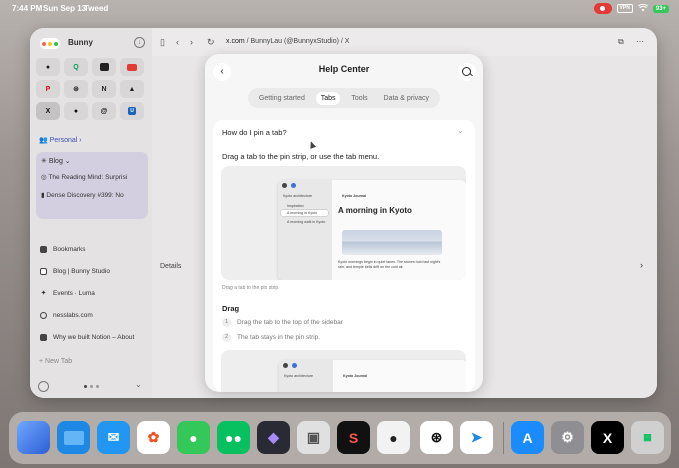 The height and width of the screenshot is (468, 679). I want to click on illustration-sidebar-item: Kyoto architecture, so click(297, 196).